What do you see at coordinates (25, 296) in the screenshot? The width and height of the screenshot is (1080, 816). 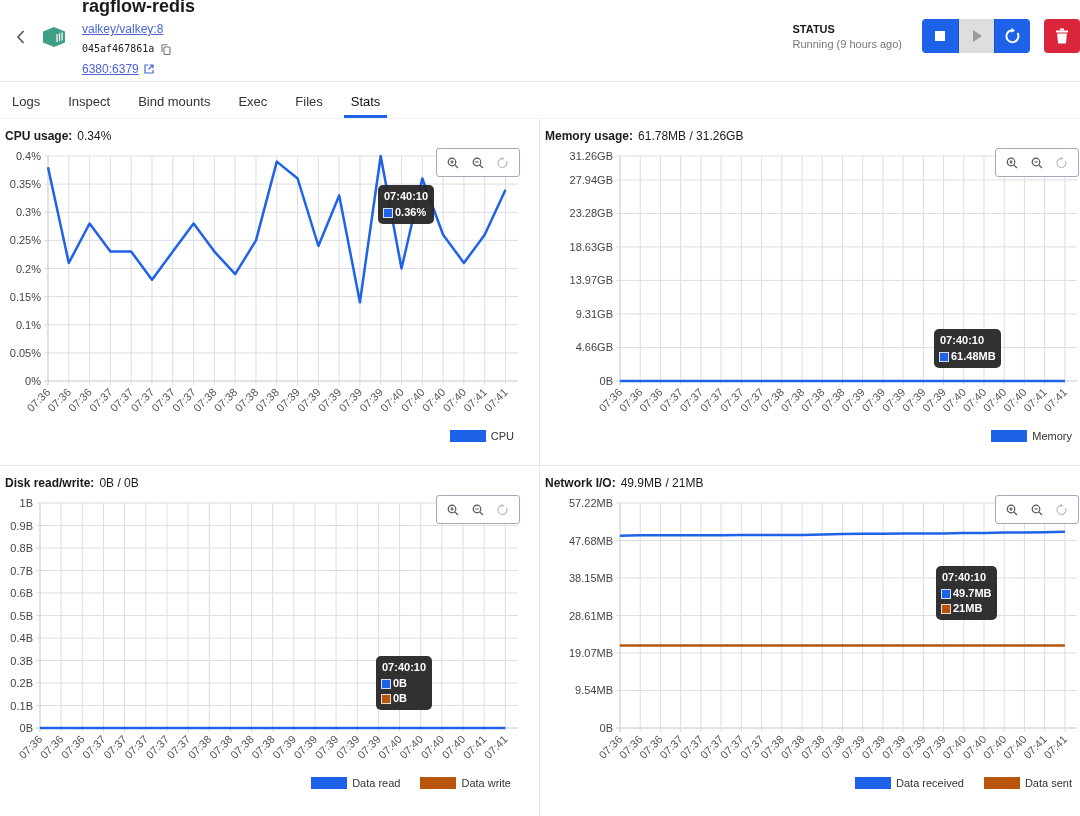 I see `axis-tick-label: 0.15%` at bounding box center [25, 296].